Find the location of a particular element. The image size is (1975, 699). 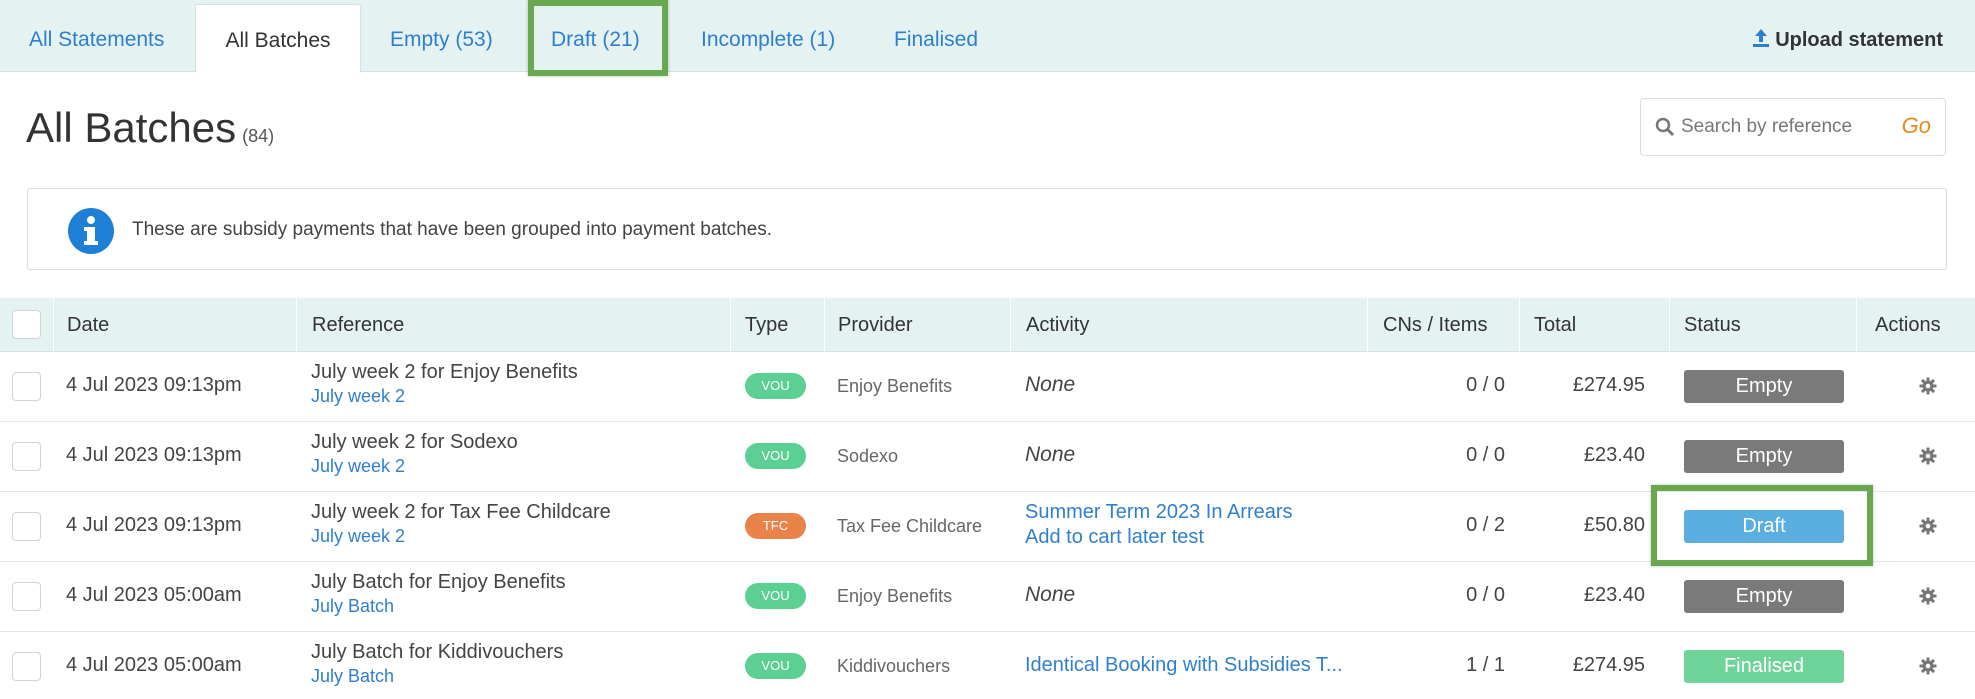

row-activity-link: Summer Term 2023 In Arrears is located at coordinates (1159, 512).